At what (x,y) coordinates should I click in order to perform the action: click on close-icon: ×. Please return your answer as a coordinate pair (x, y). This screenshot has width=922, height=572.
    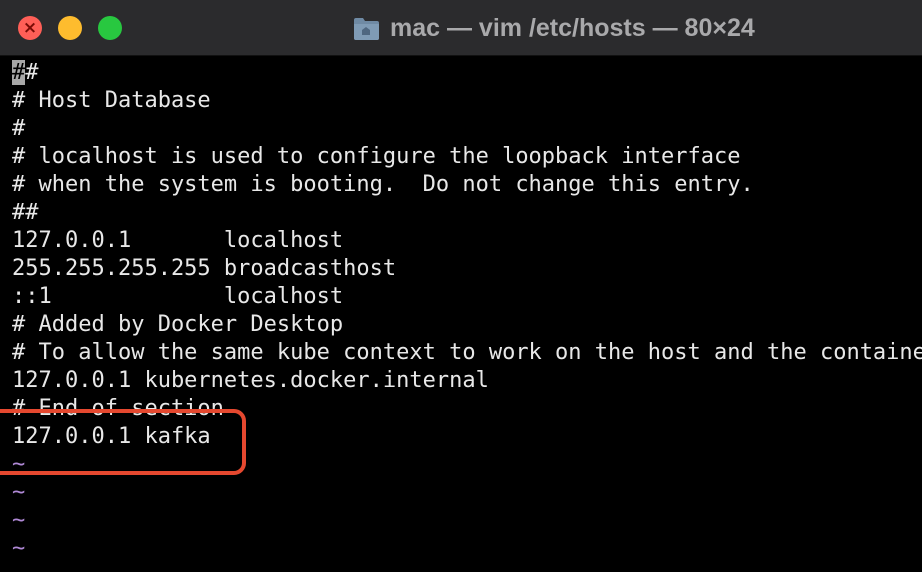
    Looking at the image, I should click on (30, 28).